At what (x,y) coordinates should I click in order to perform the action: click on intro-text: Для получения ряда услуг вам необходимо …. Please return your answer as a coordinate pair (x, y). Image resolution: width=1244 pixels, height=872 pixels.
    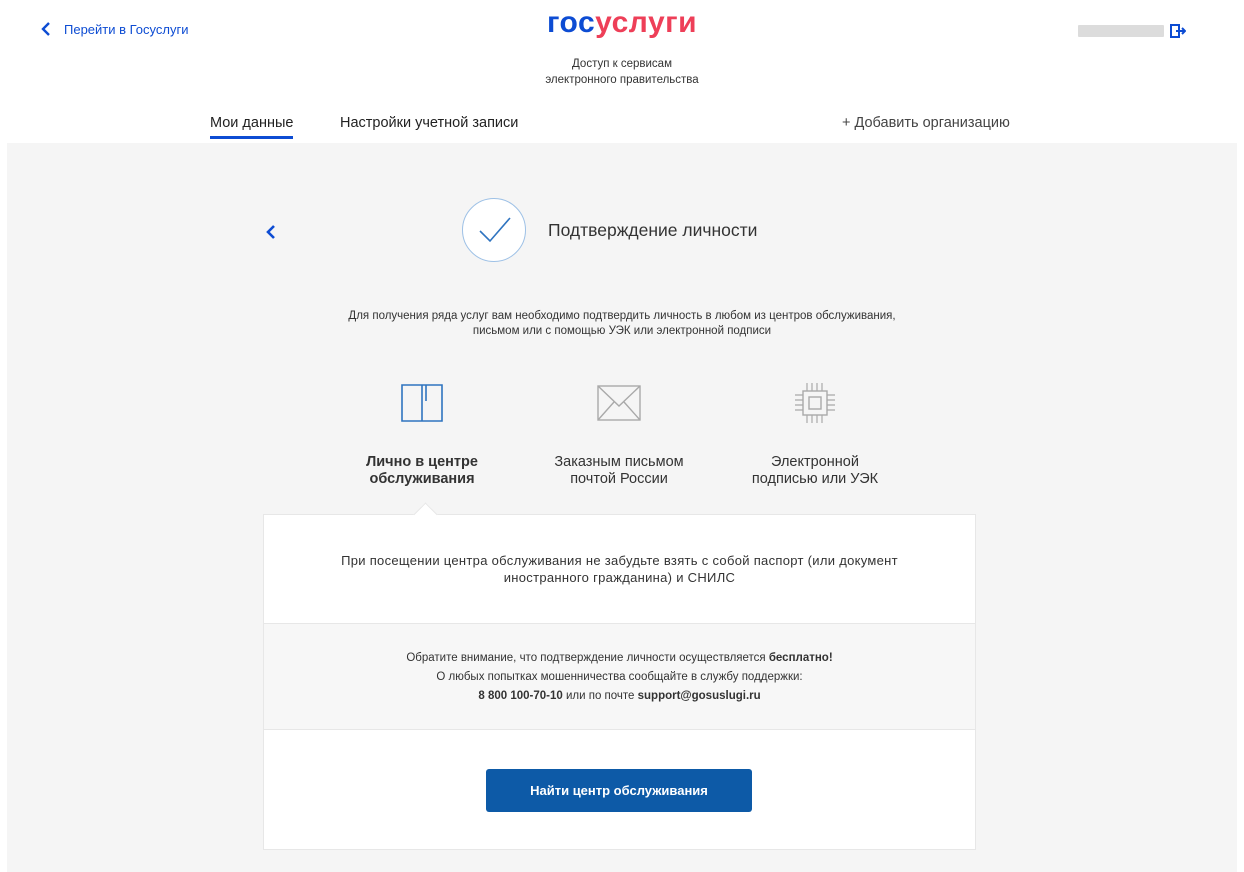
    Looking at the image, I should click on (622, 323).